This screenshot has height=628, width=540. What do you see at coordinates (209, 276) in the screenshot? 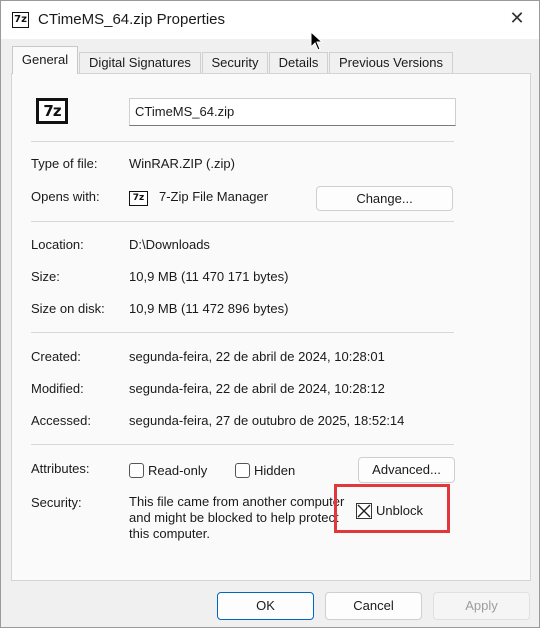
I see `size-value: 10,9 MB (11 470 171 bytes)` at bounding box center [209, 276].